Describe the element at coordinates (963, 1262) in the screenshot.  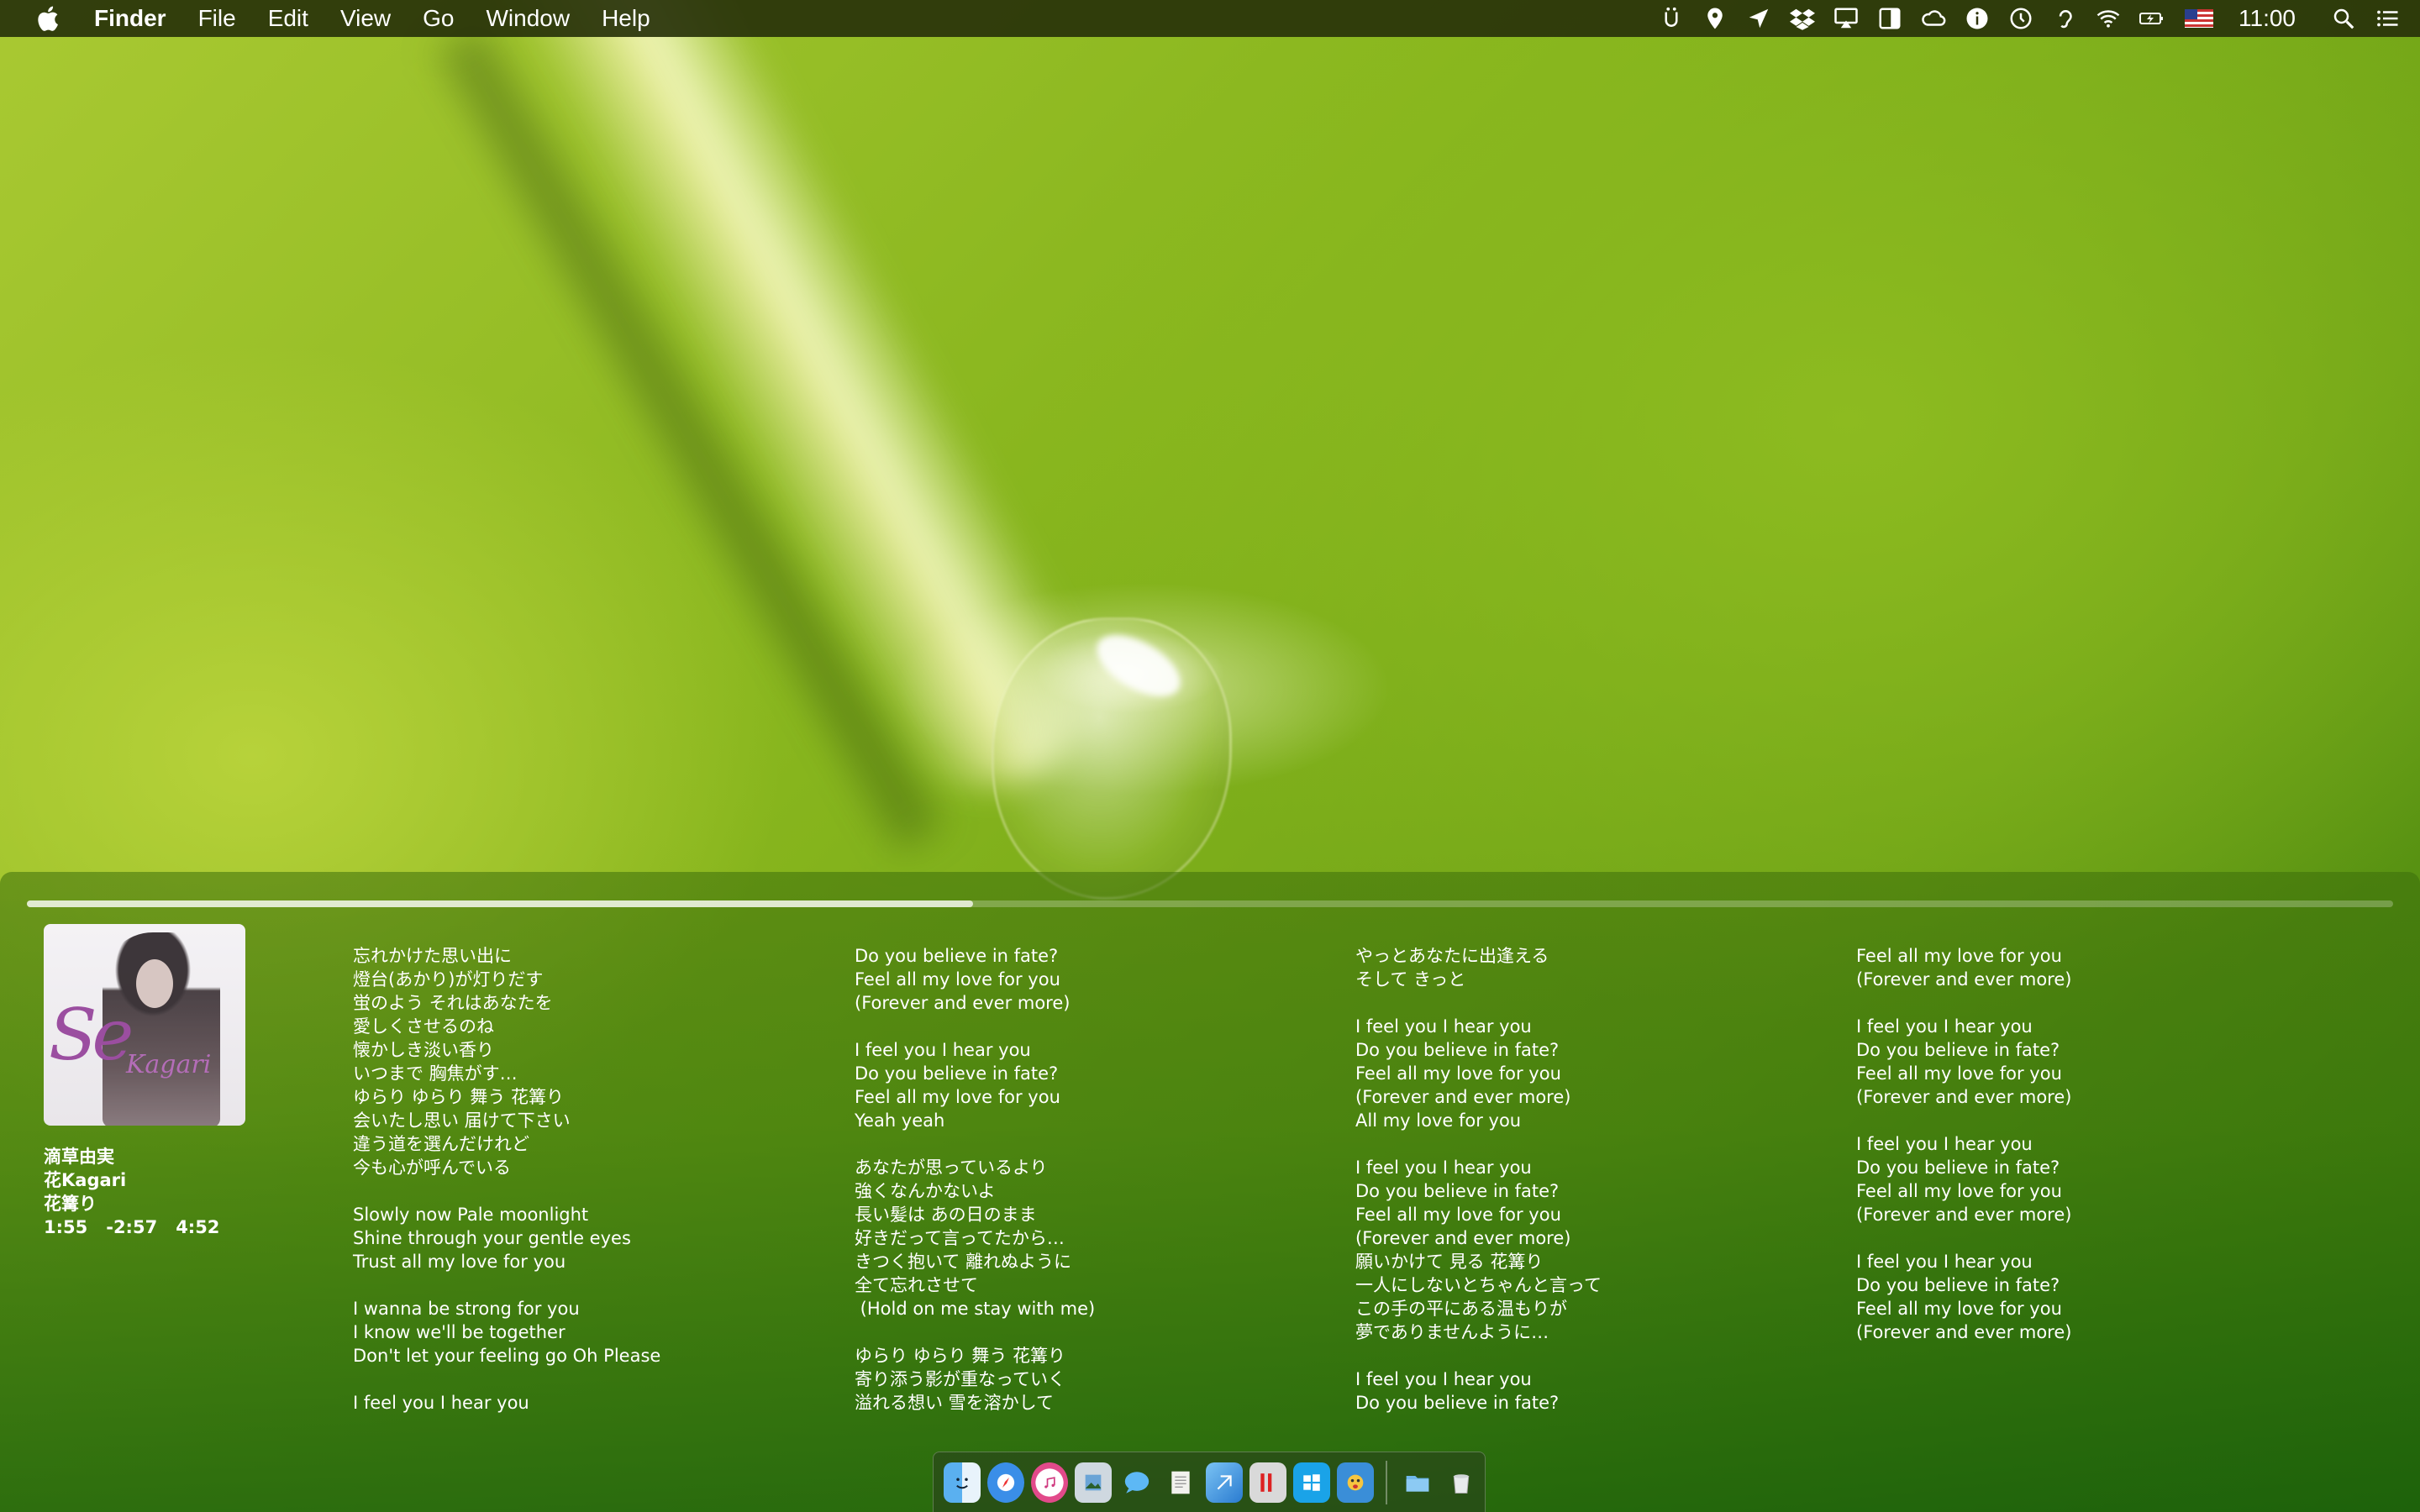
I see `lyric-line: きつく抱いて 離れぬように` at that location.